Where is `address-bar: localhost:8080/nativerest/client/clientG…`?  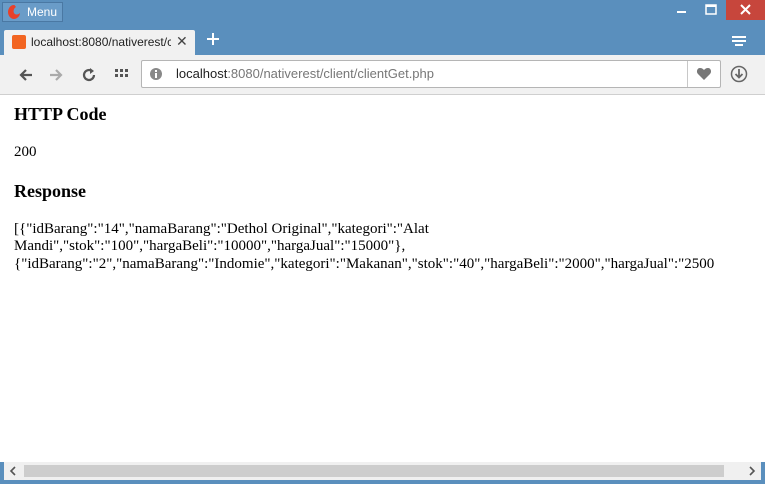
address-bar: localhost:8080/nativerest/client/clientG… is located at coordinates (431, 74).